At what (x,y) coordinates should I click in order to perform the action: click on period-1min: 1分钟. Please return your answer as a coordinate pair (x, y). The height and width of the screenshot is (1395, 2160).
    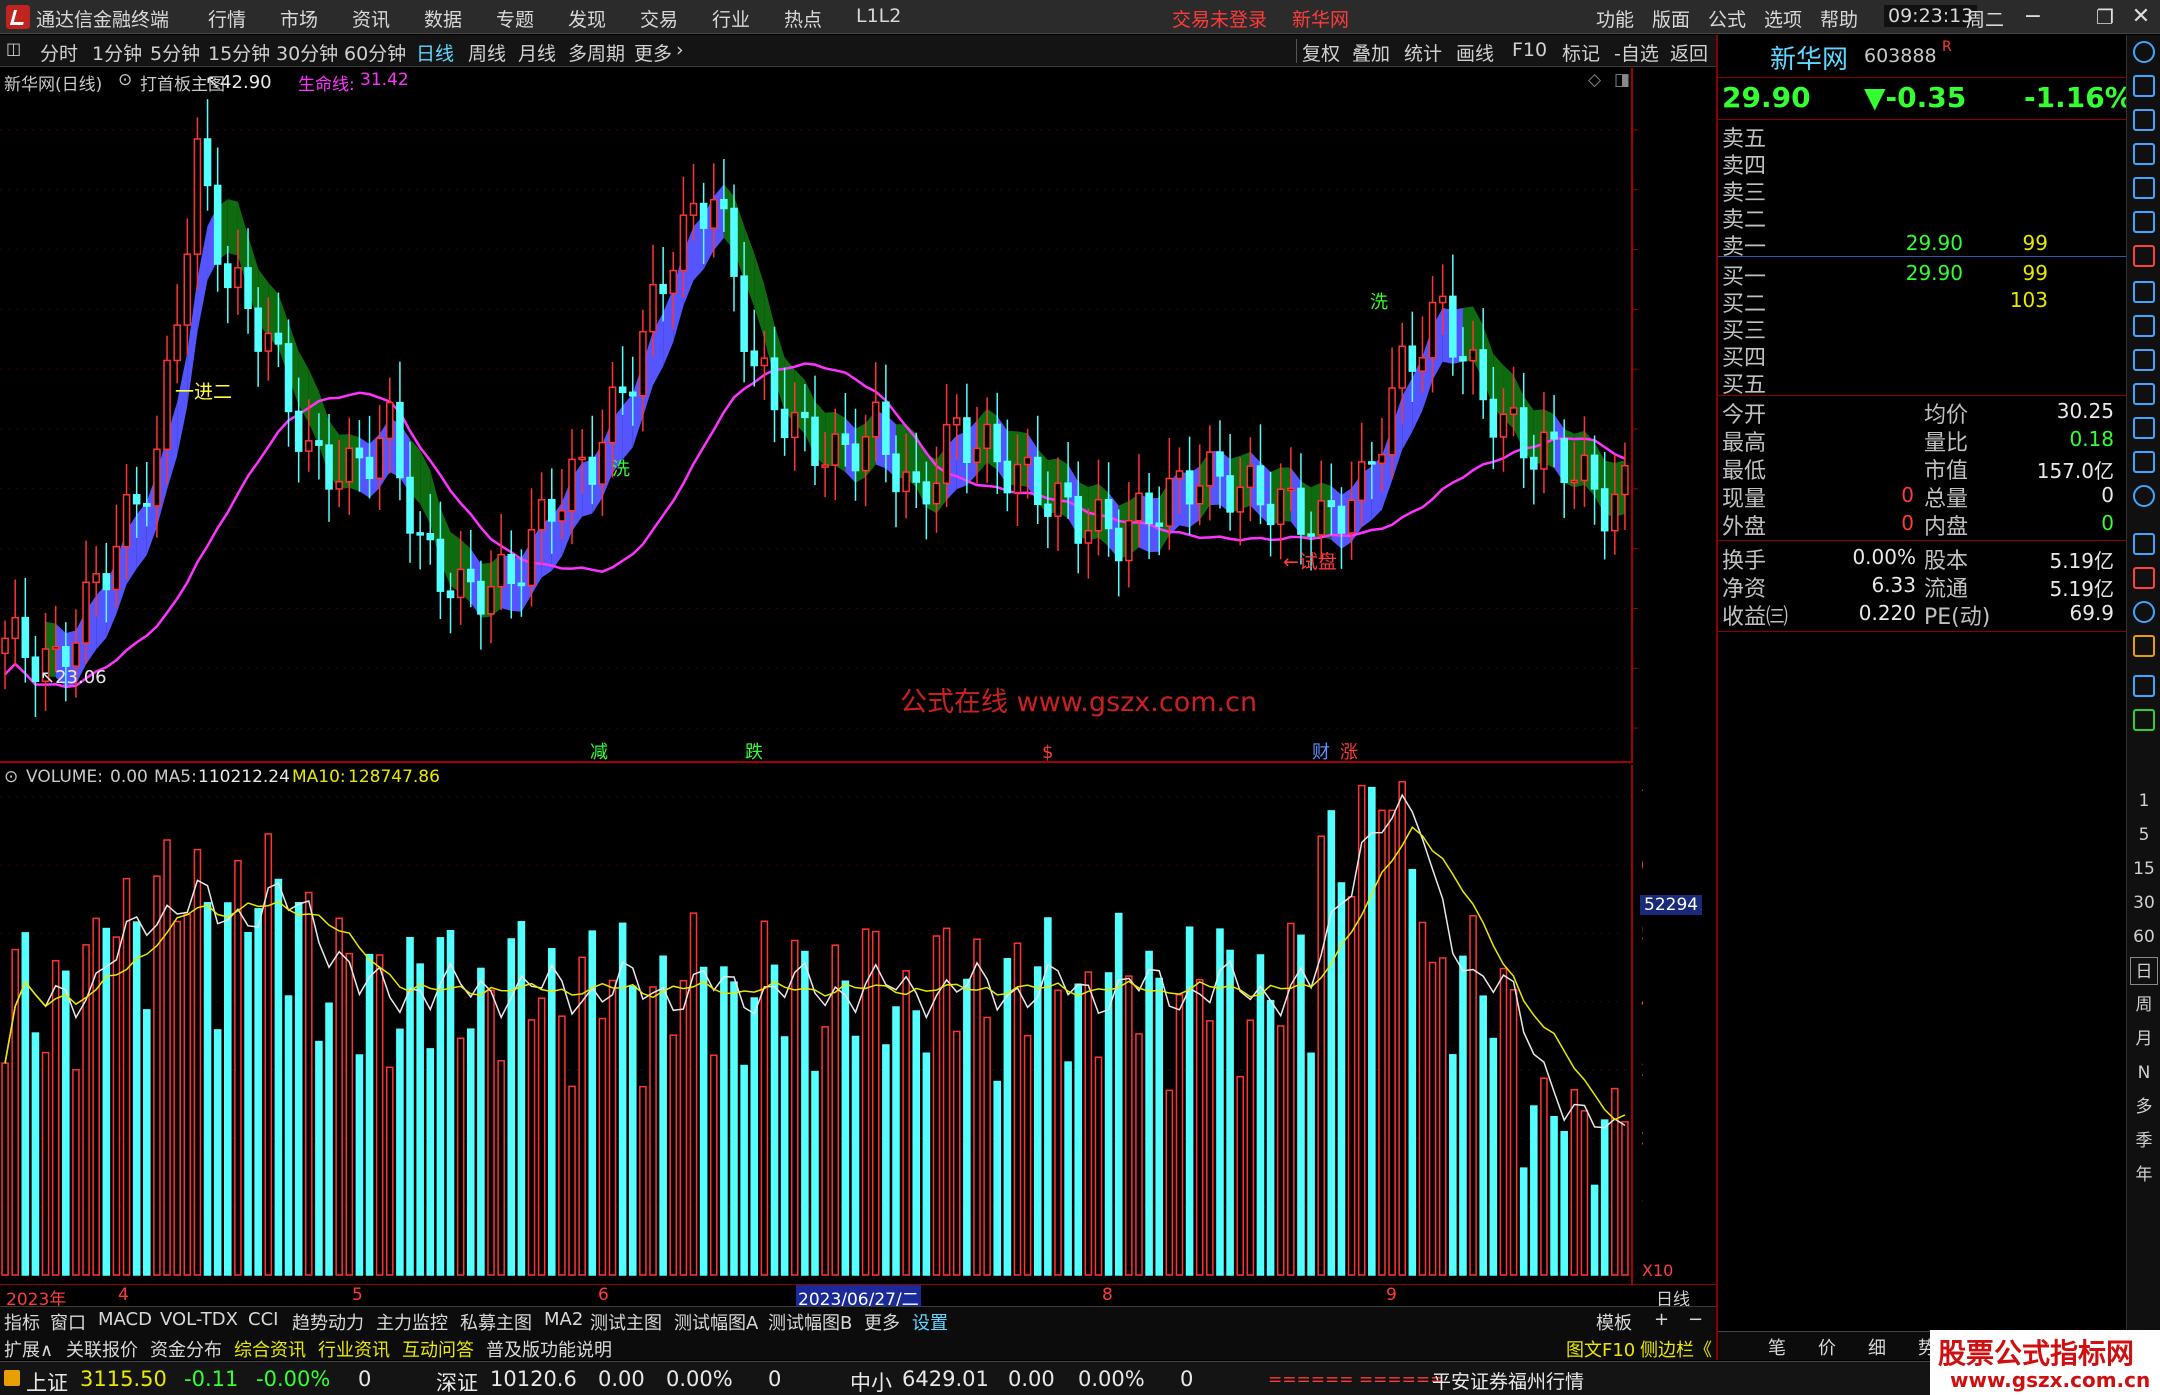
    Looking at the image, I should click on (117, 52).